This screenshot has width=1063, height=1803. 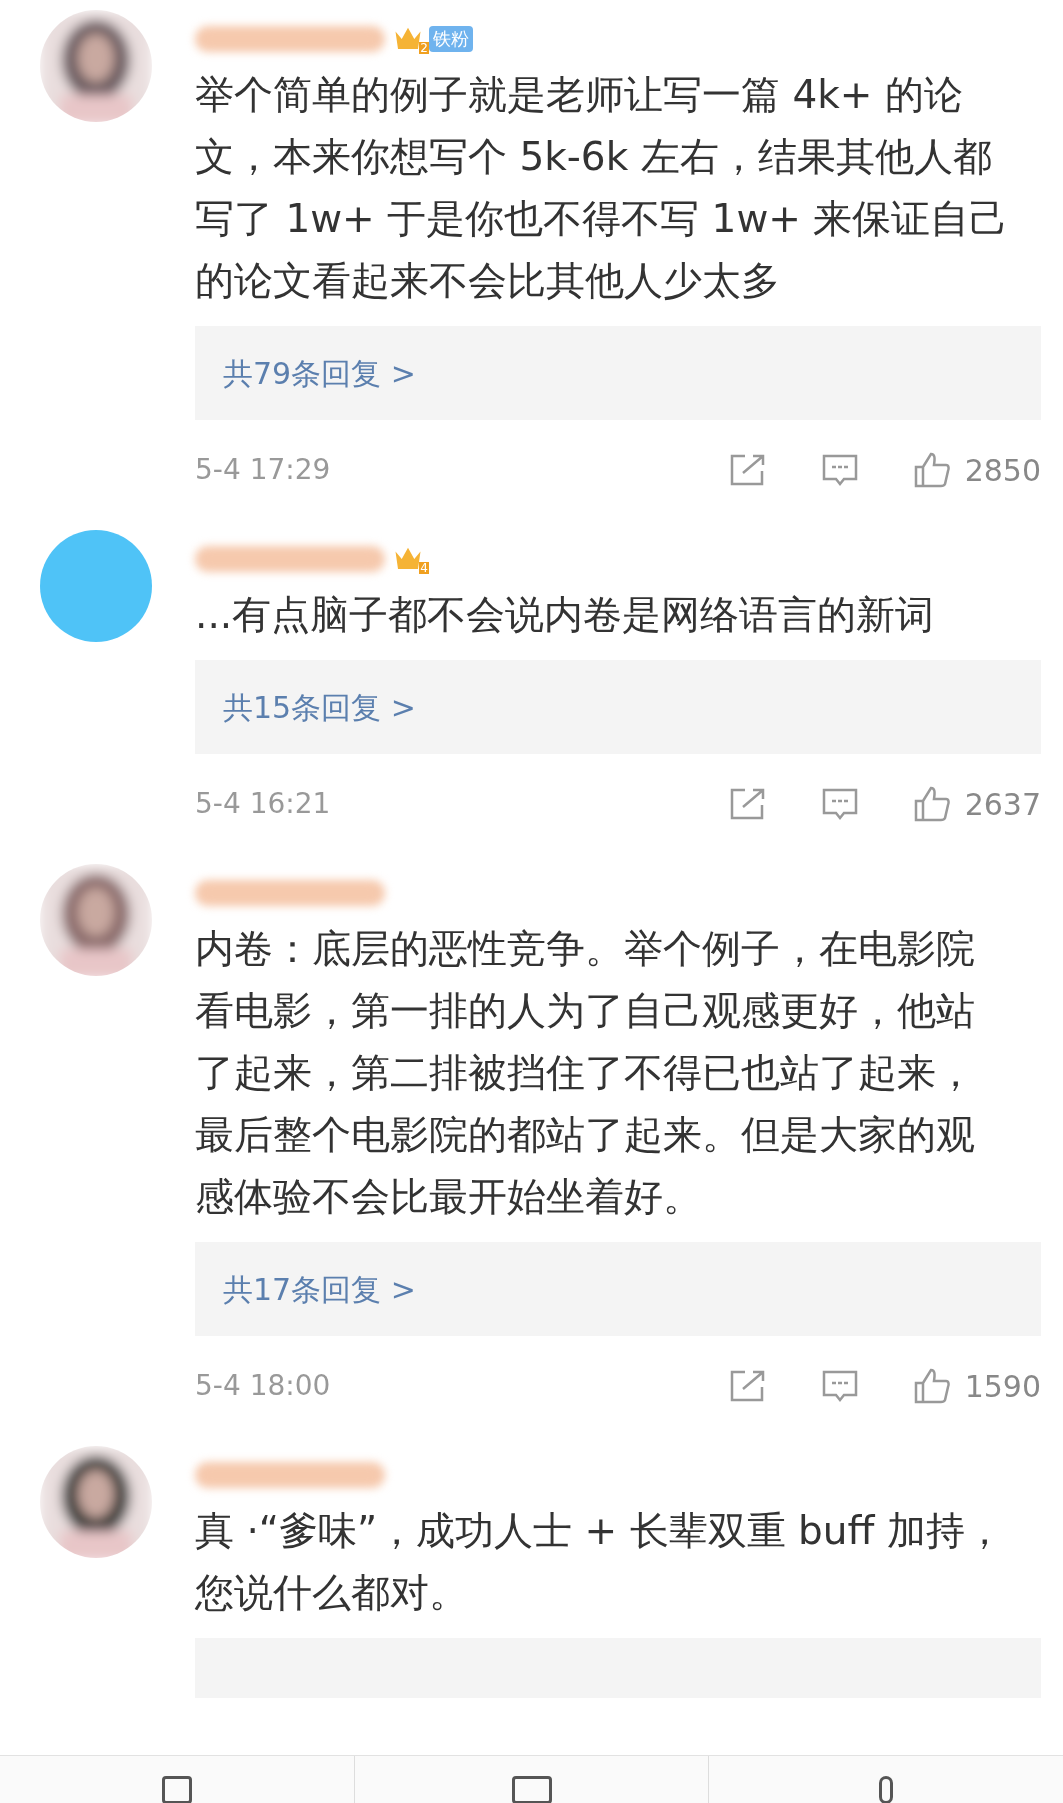 I want to click on comment-text: 内卷：底层的恶性竞争。举个例子，在电影院 看电影，第一排的人为了自己观感更好，他站 了起来，第二排被挡住了不得已也站了起来， 最后整个电影院的都站了起来。但是大家的观 感体验不会比最开始坐着好。, so click(x=585, y=1073).